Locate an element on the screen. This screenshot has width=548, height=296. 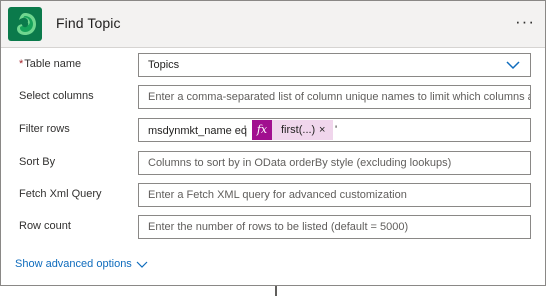
filter-rows-input: msdynmkt_name eq ' fx first(...) × ' is located at coordinates (334, 130).